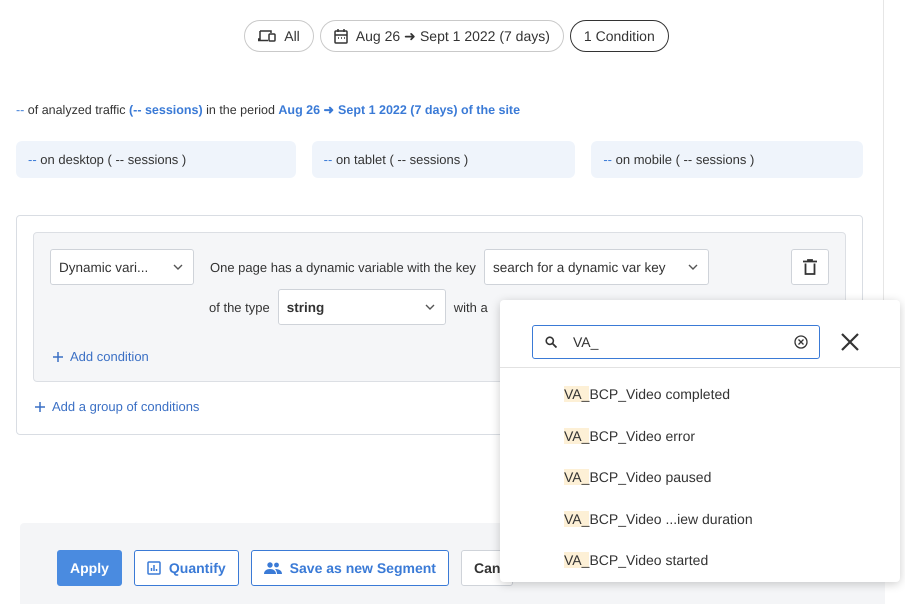 The image size is (905, 604). Describe the element at coordinates (362, 307) in the screenshot. I see `value-type-select: string` at that location.